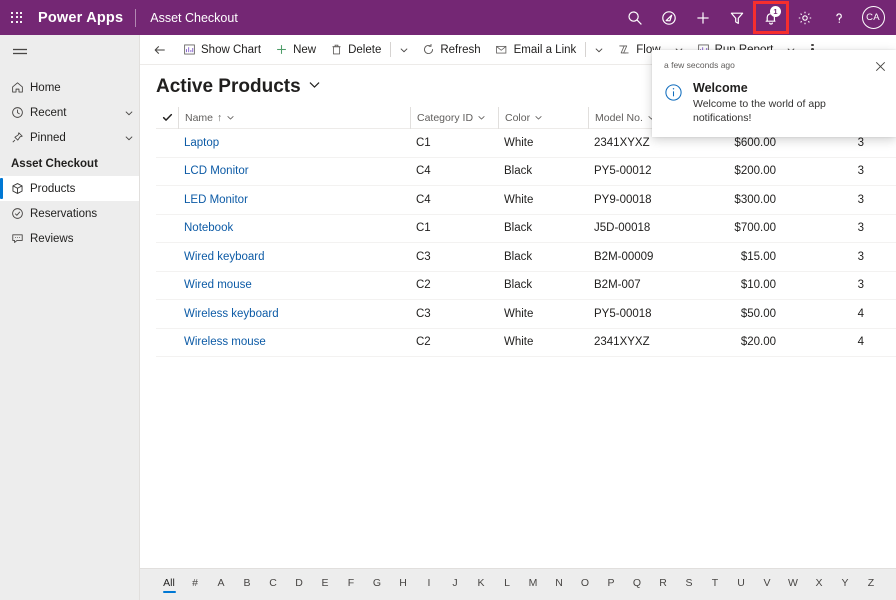 The height and width of the screenshot is (600, 896). Describe the element at coordinates (533, 585) in the screenshot. I see `alpha-filter-m: M` at that location.